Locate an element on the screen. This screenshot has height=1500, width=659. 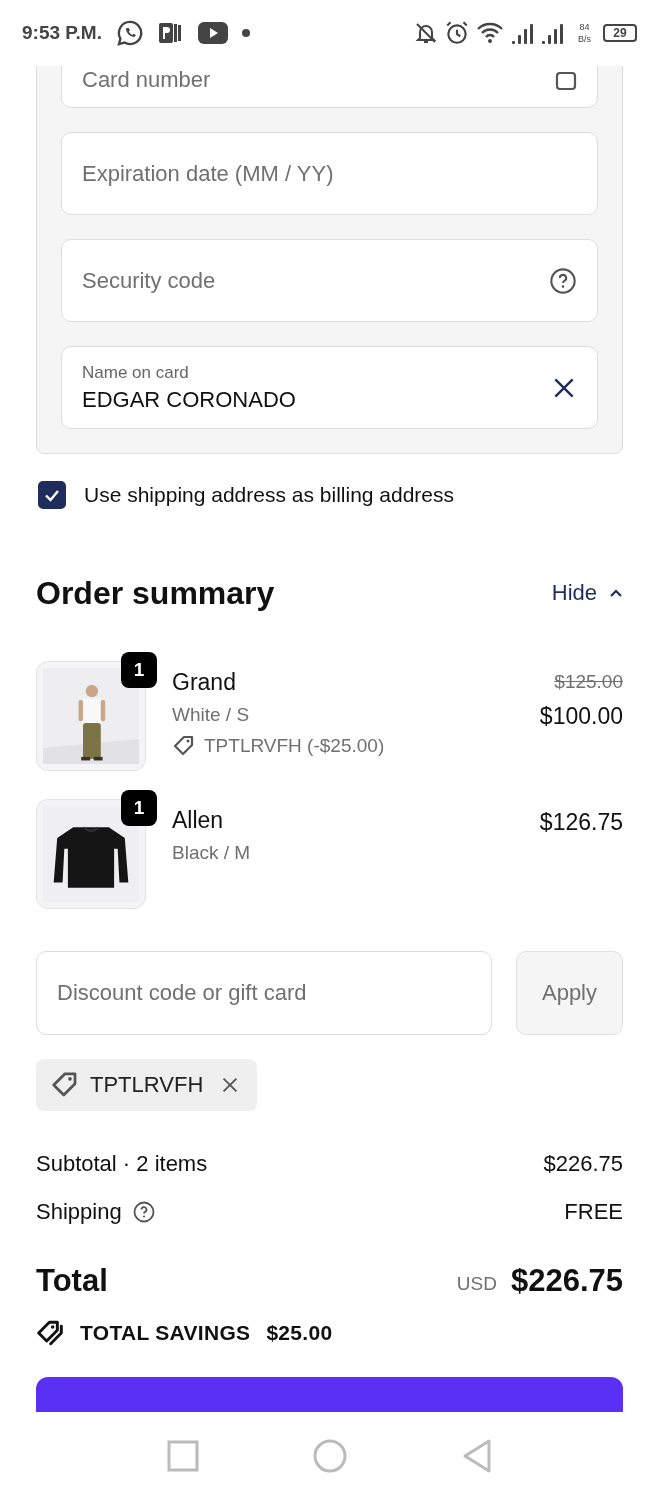
dot-icon is located at coordinates (245, 33).